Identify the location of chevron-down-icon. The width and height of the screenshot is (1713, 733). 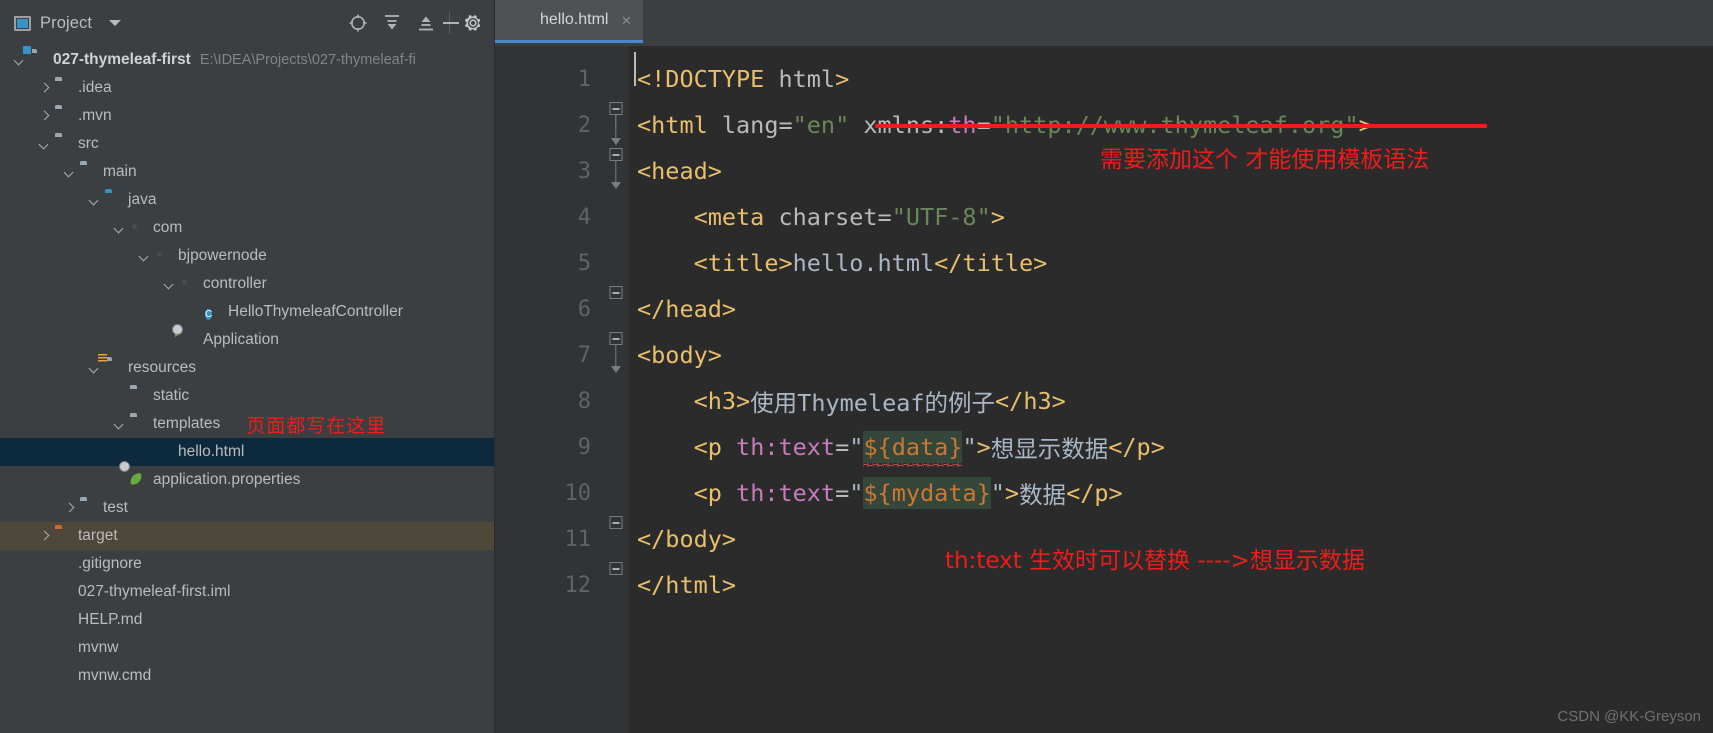
(115, 23).